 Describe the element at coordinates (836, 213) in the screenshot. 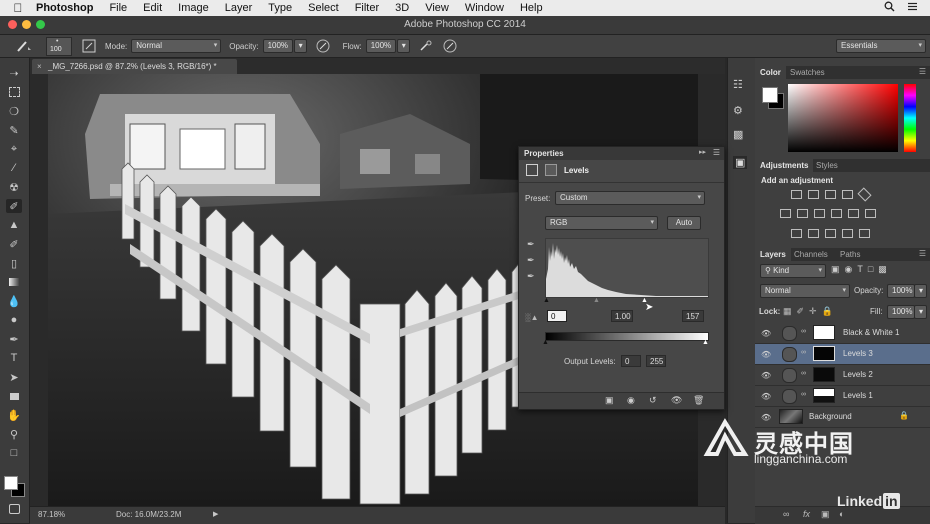

I see `photo-filter-icon` at that location.